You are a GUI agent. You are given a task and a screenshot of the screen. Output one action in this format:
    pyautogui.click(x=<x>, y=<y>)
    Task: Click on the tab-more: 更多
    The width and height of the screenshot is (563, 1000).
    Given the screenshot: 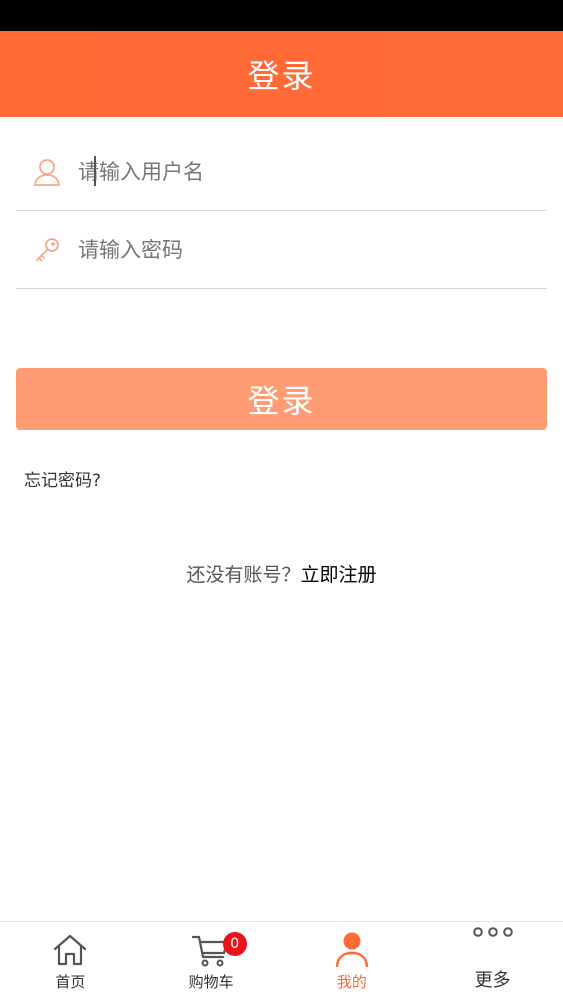 What is the action you would take?
    pyautogui.click(x=492, y=961)
    